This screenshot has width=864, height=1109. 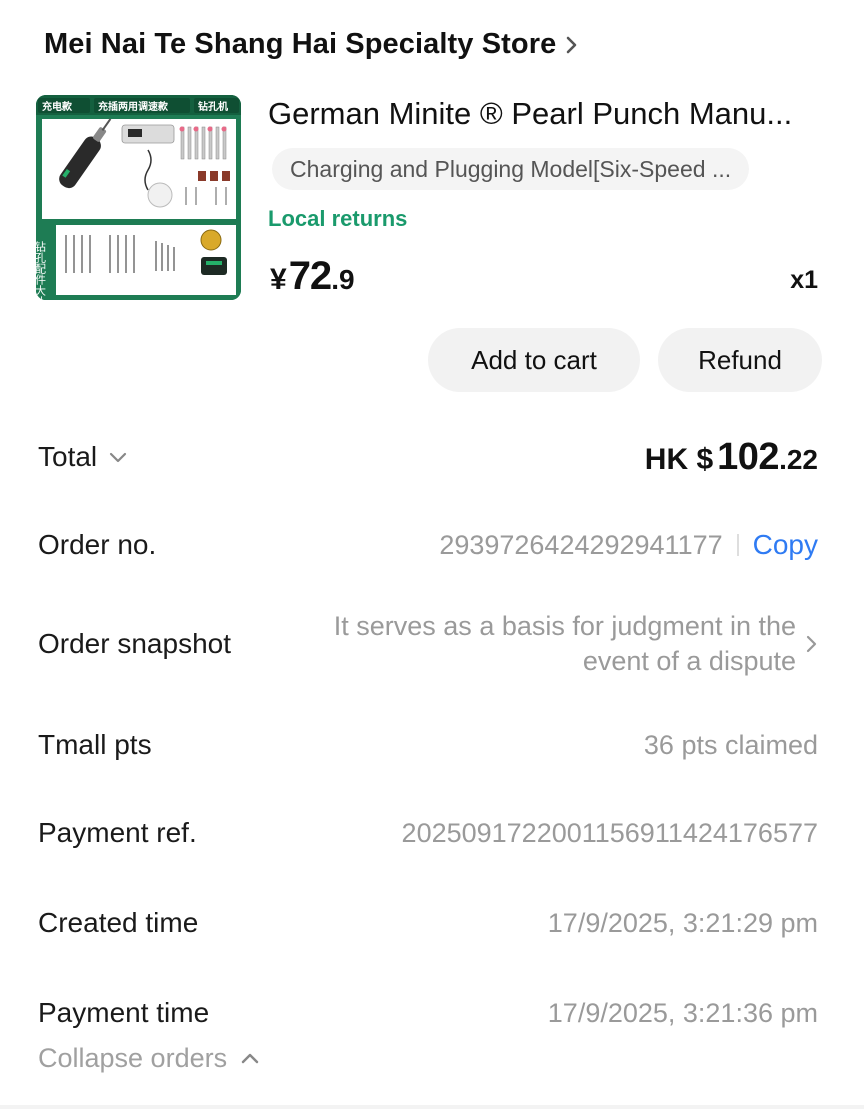 I want to click on created-time-value: 17/9/2025, 3:21:29 pm, so click(x=682, y=922).